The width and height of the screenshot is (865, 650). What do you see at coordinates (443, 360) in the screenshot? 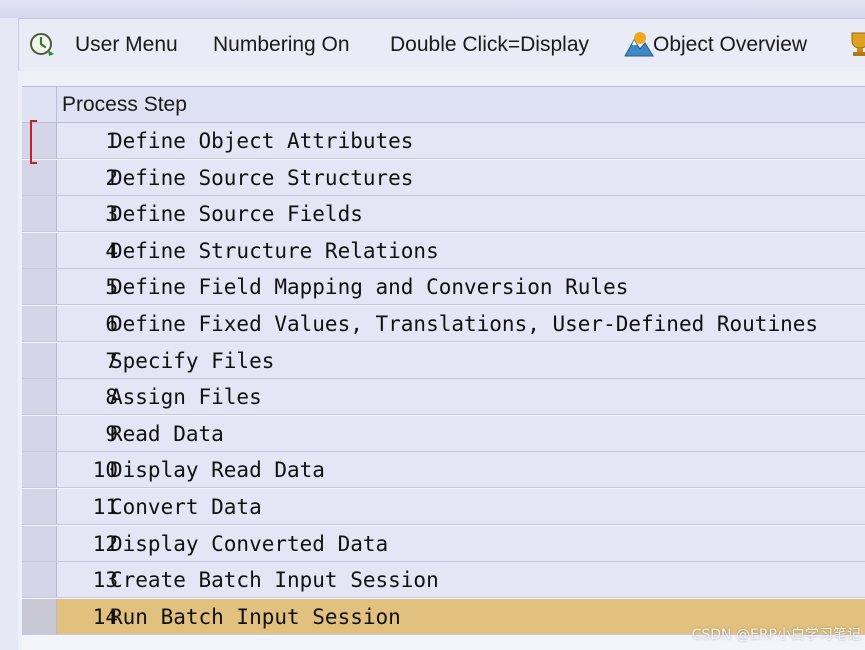
I see `table-row: 7 Specify Files` at bounding box center [443, 360].